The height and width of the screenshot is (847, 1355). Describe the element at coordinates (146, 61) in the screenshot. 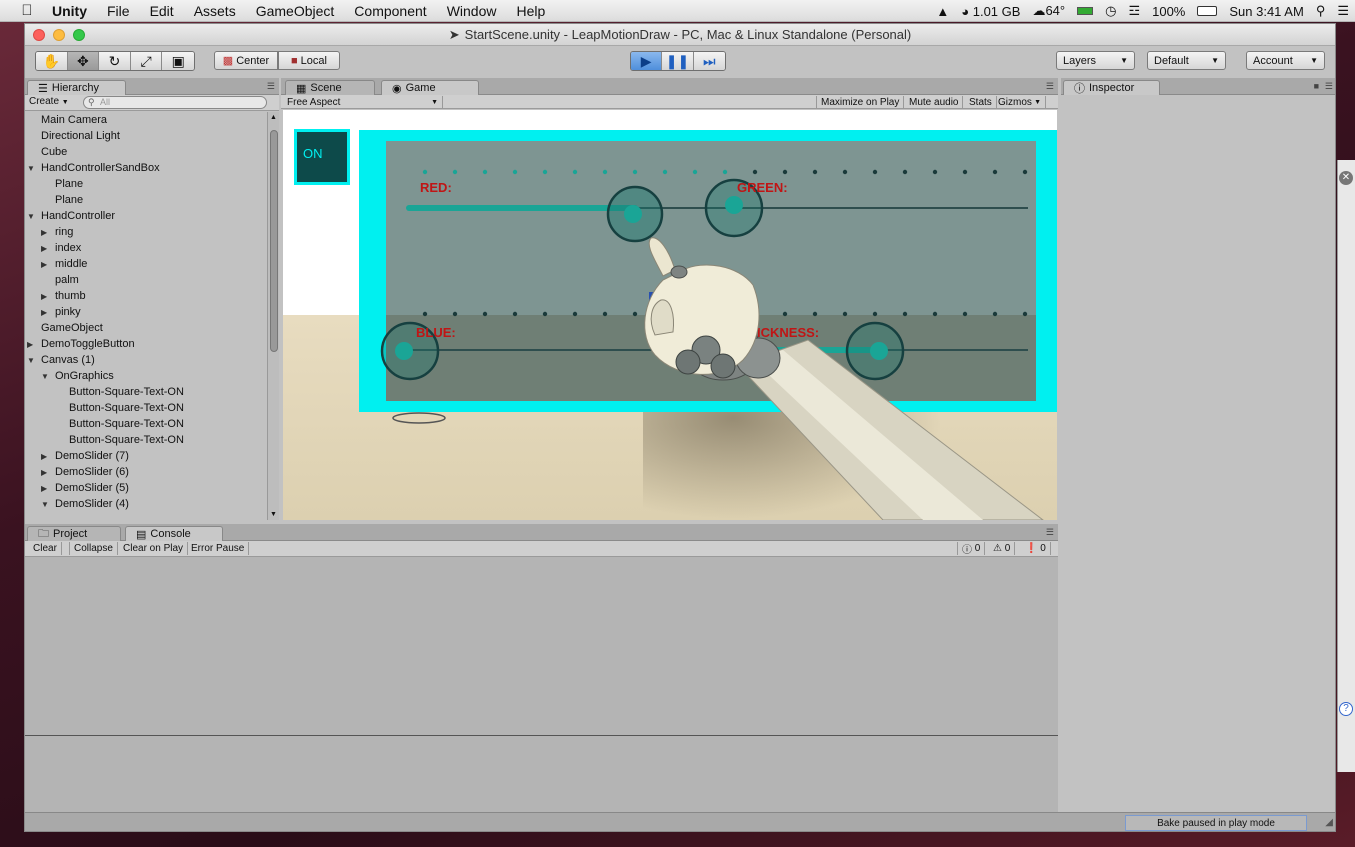

I see `scale-tool-button: ⤢` at that location.